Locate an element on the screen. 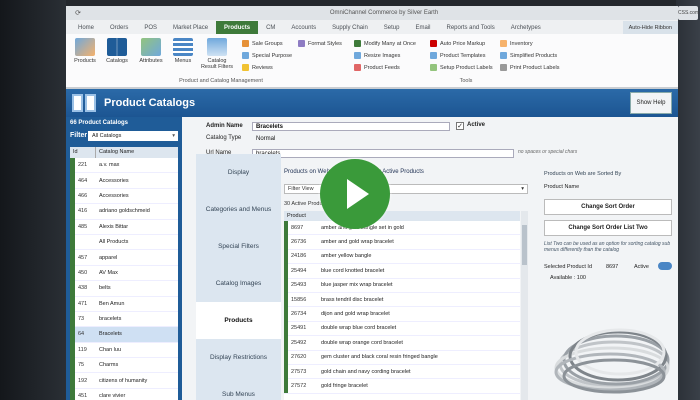  catalog-row: All Products is located at coordinates (124, 242).